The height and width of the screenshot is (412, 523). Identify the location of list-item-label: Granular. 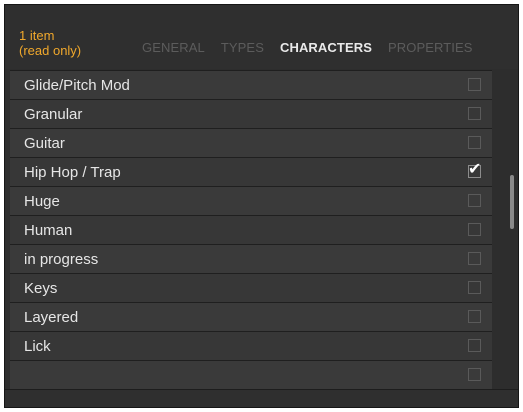
(53, 114).